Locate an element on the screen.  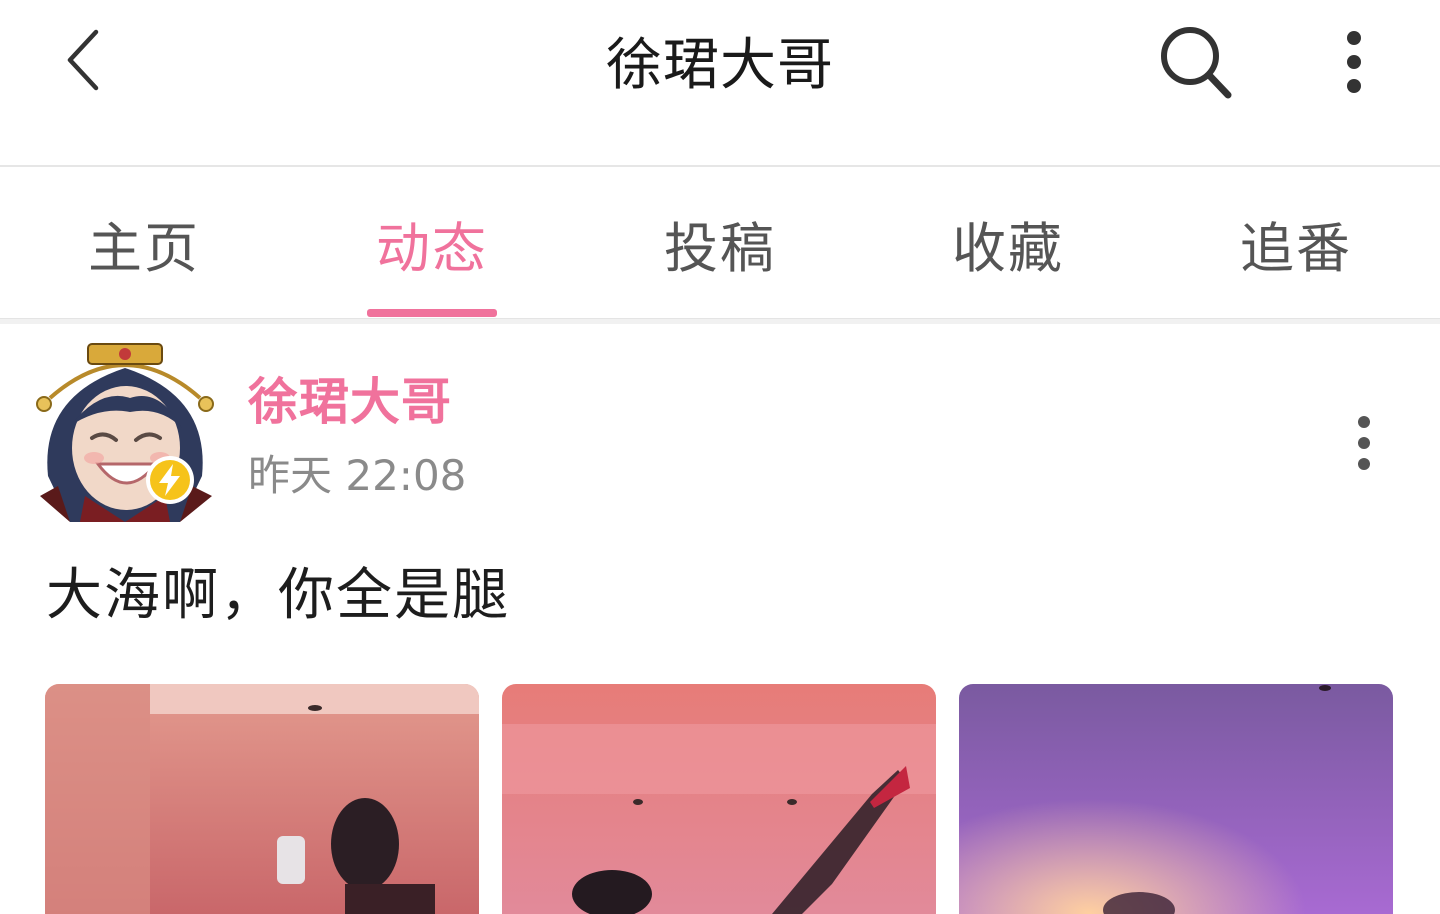
post-timestamp: 昨天 22:08 is located at coordinates (357, 475).